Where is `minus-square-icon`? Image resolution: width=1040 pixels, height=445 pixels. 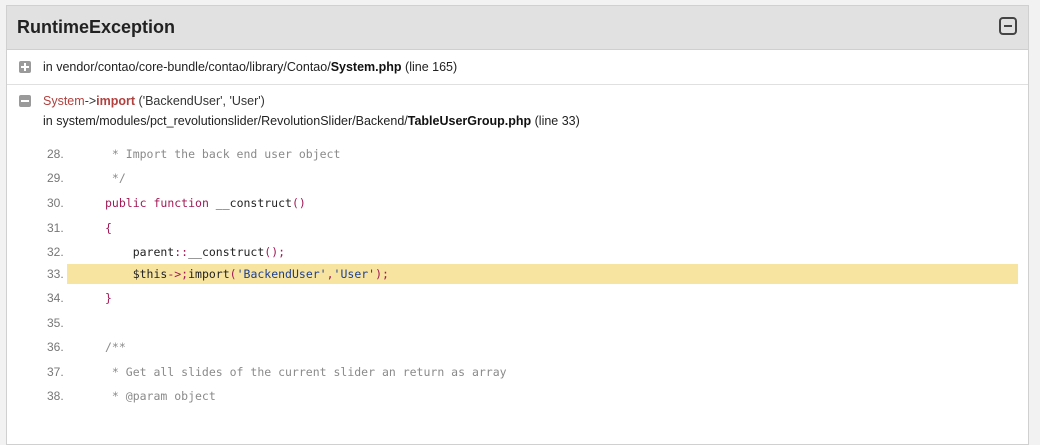
minus-square-icon is located at coordinates (1008, 26).